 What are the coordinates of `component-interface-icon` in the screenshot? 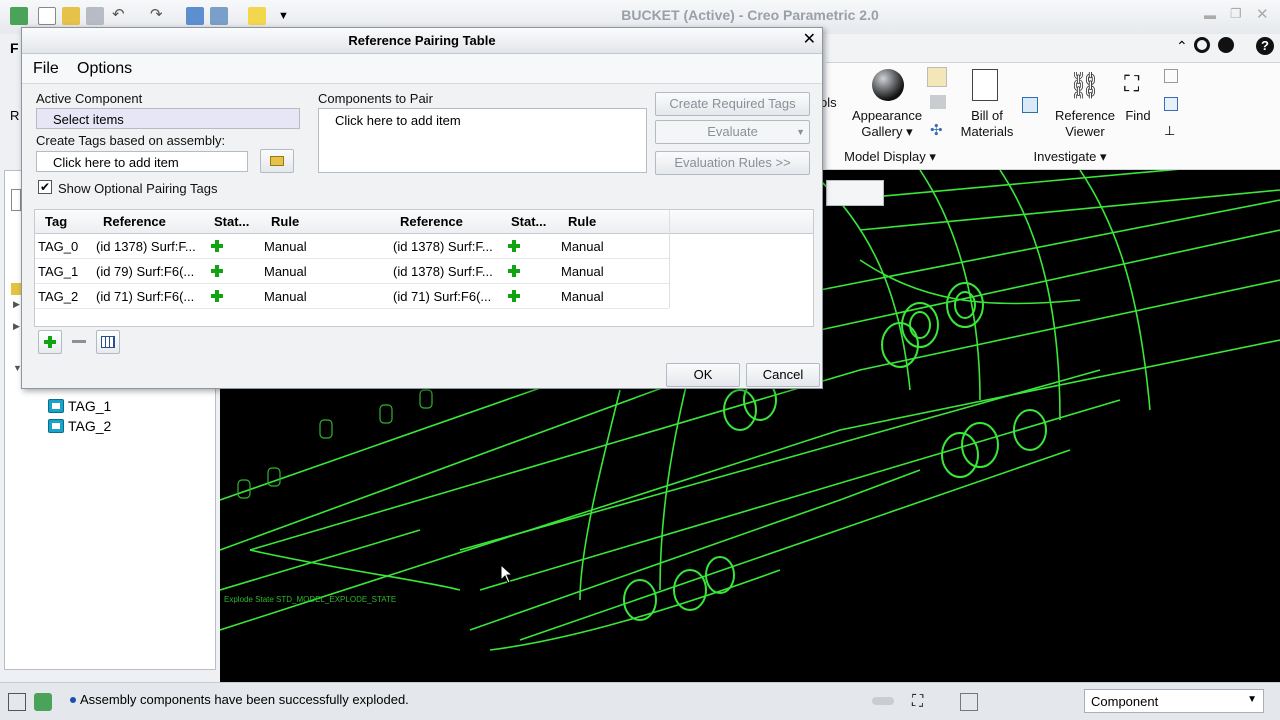 It's located at (1030, 105).